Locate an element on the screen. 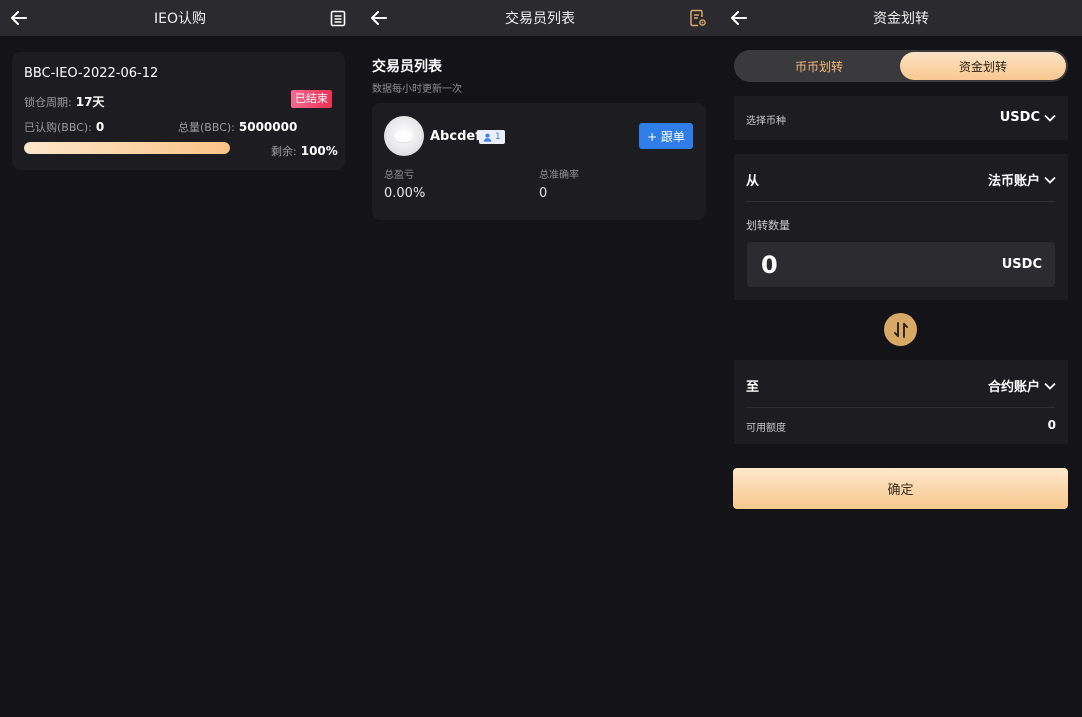  accuracy-value: 0 is located at coordinates (543, 193).